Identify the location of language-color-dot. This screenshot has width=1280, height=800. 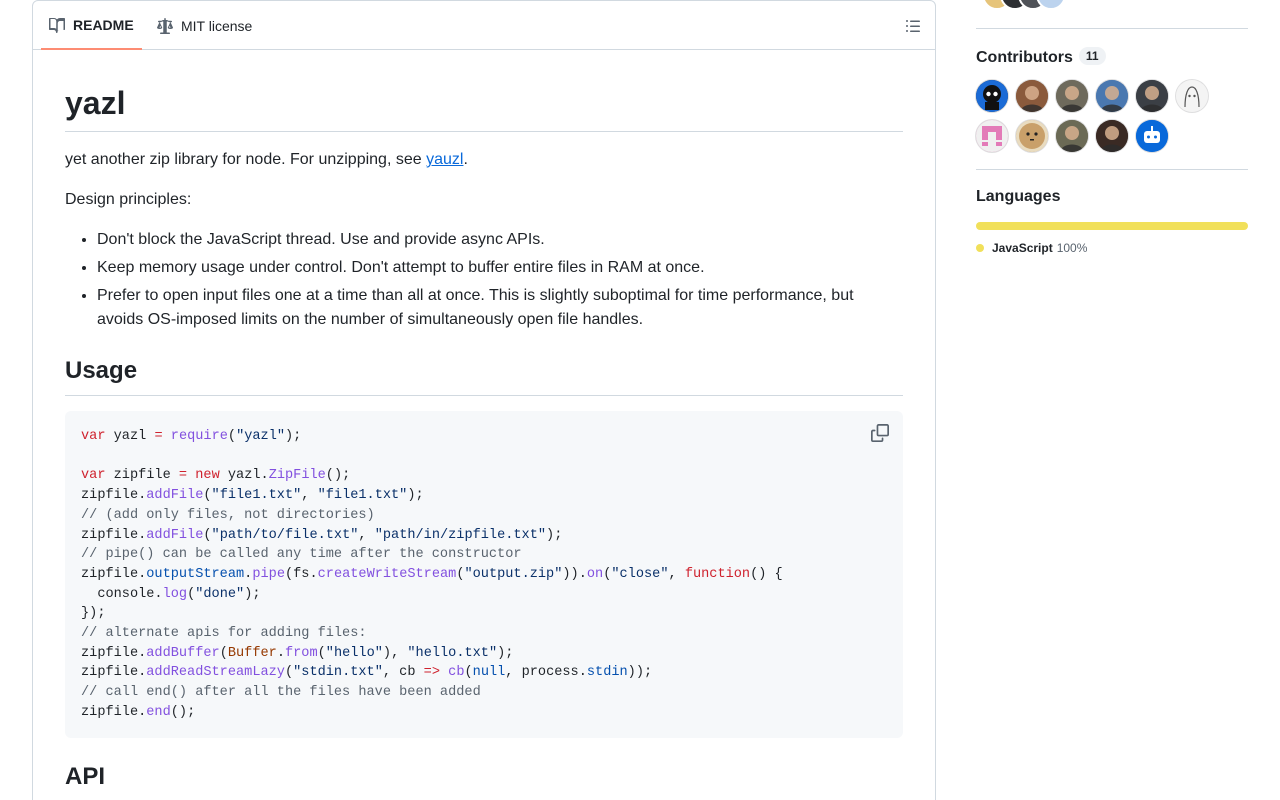
(980, 248).